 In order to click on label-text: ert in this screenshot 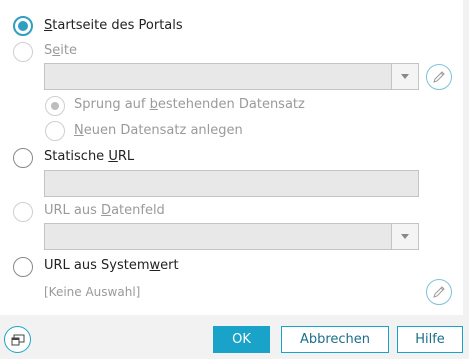, I will do `click(169, 265)`.